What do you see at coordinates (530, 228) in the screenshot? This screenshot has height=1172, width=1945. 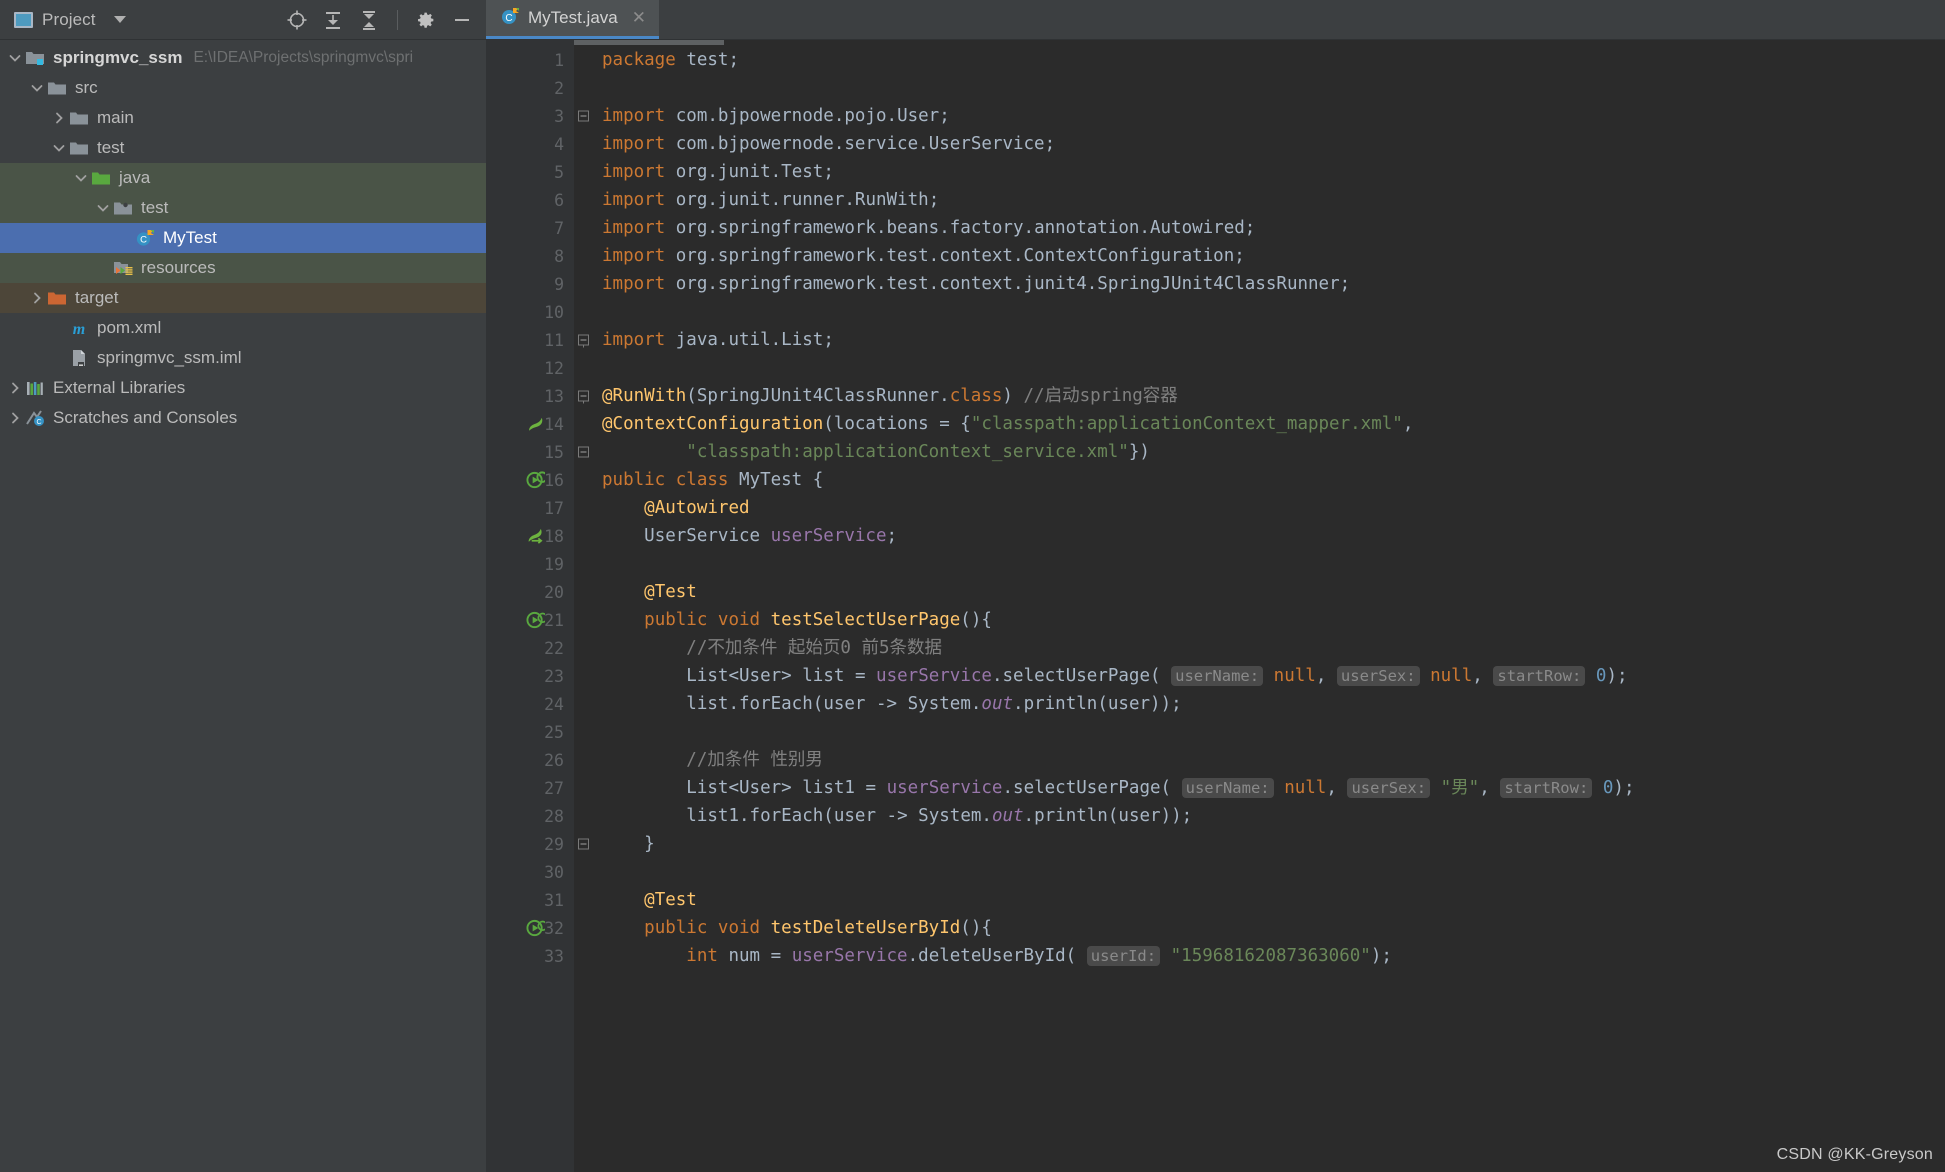 I see `gutter-line: 7` at bounding box center [530, 228].